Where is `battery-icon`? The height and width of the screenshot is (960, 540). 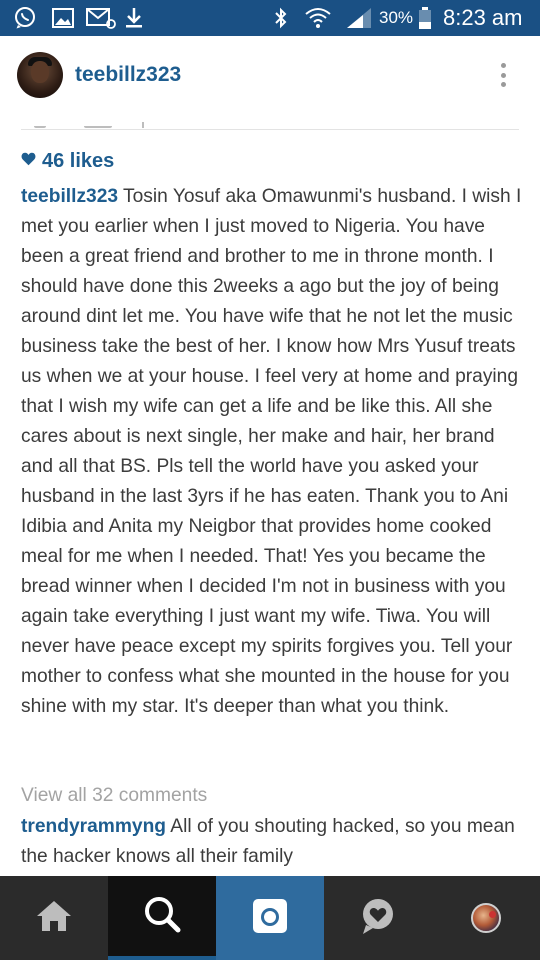 battery-icon is located at coordinates (425, 18).